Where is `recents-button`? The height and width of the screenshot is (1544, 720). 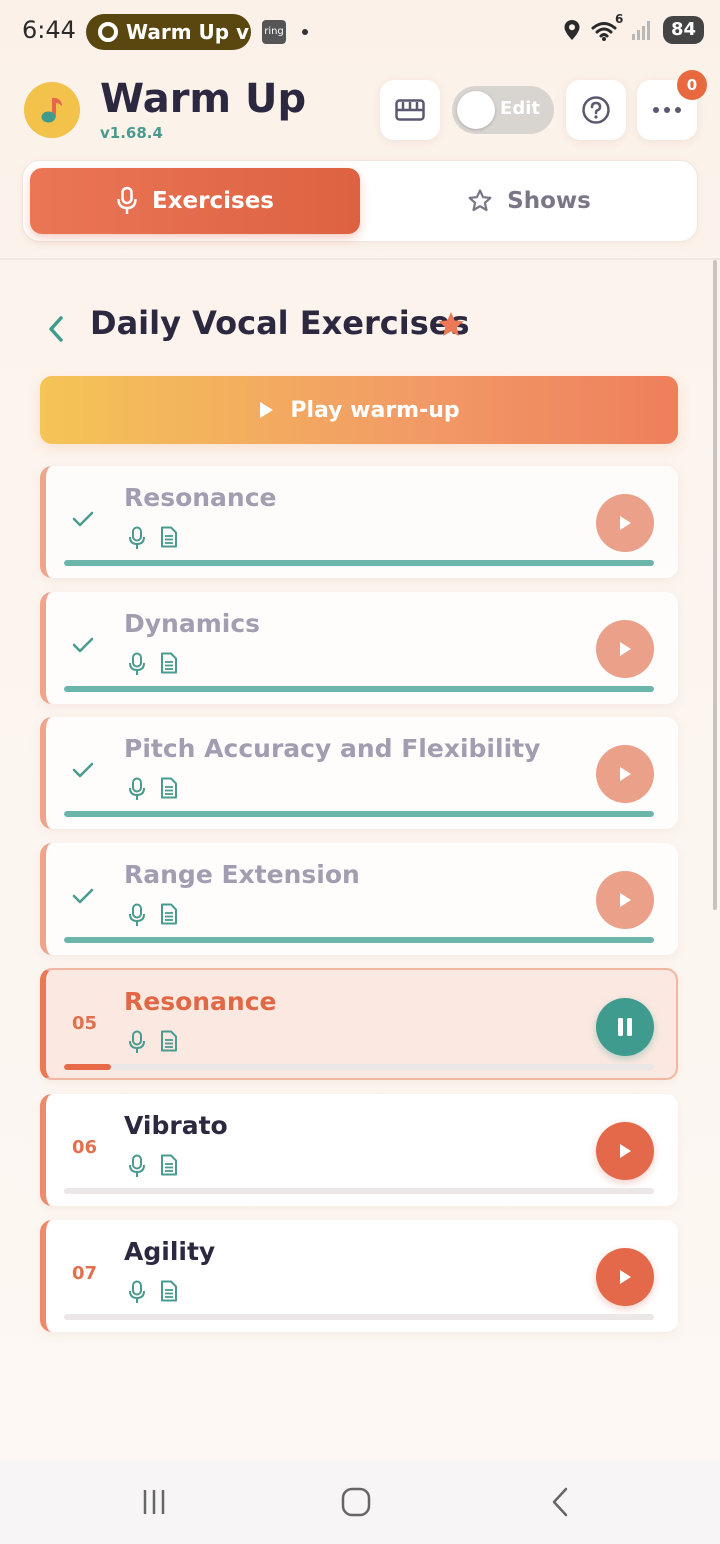
recents-button is located at coordinates (154, 1502).